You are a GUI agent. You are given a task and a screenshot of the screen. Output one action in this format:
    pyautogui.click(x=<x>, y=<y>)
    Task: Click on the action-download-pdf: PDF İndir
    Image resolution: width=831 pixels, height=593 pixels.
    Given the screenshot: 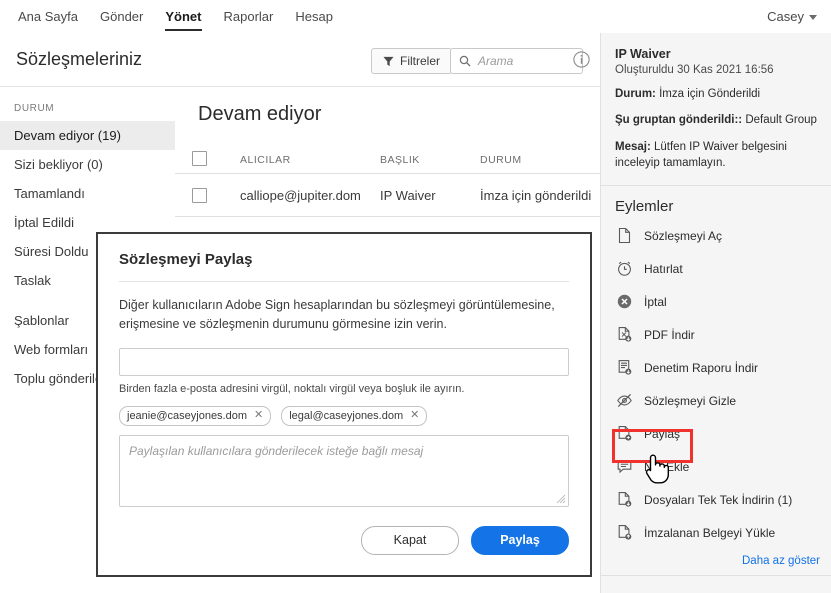 What is the action you would take?
    pyautogui.click(x=716, y=334)
    